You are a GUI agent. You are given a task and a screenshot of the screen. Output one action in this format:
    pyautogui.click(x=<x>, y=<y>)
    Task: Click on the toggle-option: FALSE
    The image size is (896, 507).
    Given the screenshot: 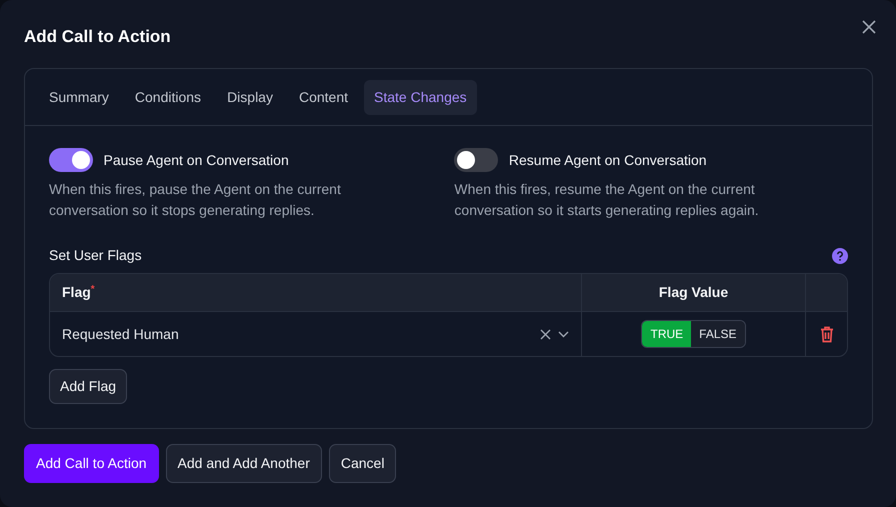 What is the action you would take?
    pyautogui.click(x=718, y=334)
    